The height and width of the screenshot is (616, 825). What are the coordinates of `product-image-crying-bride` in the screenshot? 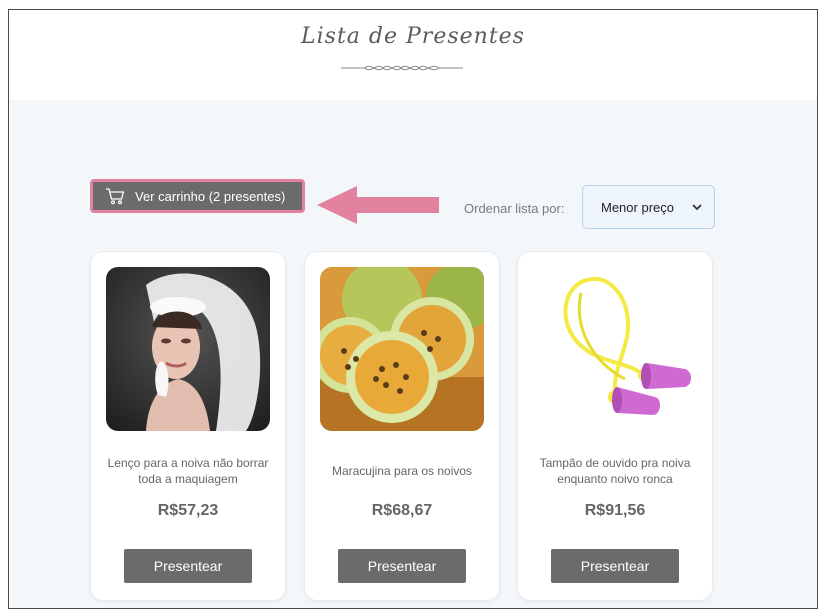 It's located at (188, 349).